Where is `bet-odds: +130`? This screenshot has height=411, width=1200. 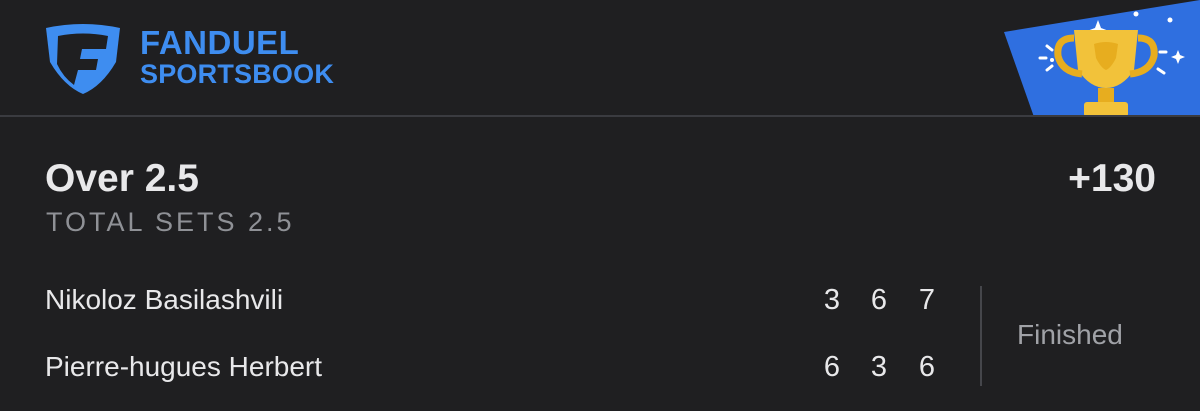
bet-odds: +130 is located at coordinates (1112, 178).